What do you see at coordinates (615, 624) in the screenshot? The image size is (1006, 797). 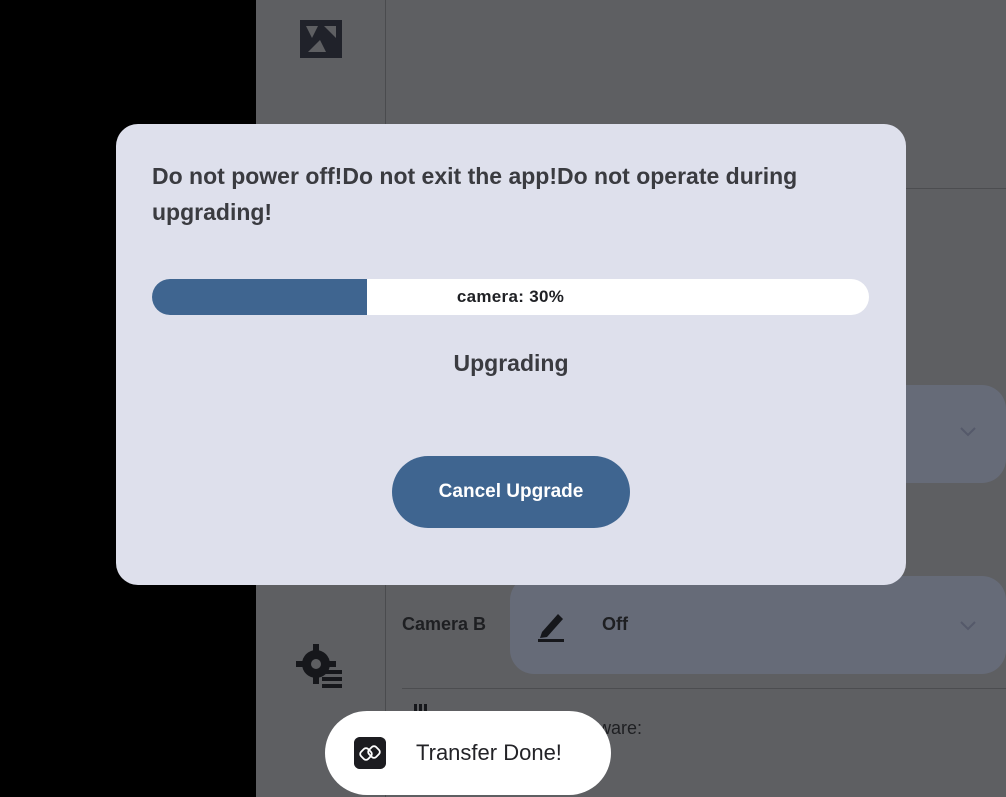 I see `camera-b-value: Off` at bounding box center [615, 624].